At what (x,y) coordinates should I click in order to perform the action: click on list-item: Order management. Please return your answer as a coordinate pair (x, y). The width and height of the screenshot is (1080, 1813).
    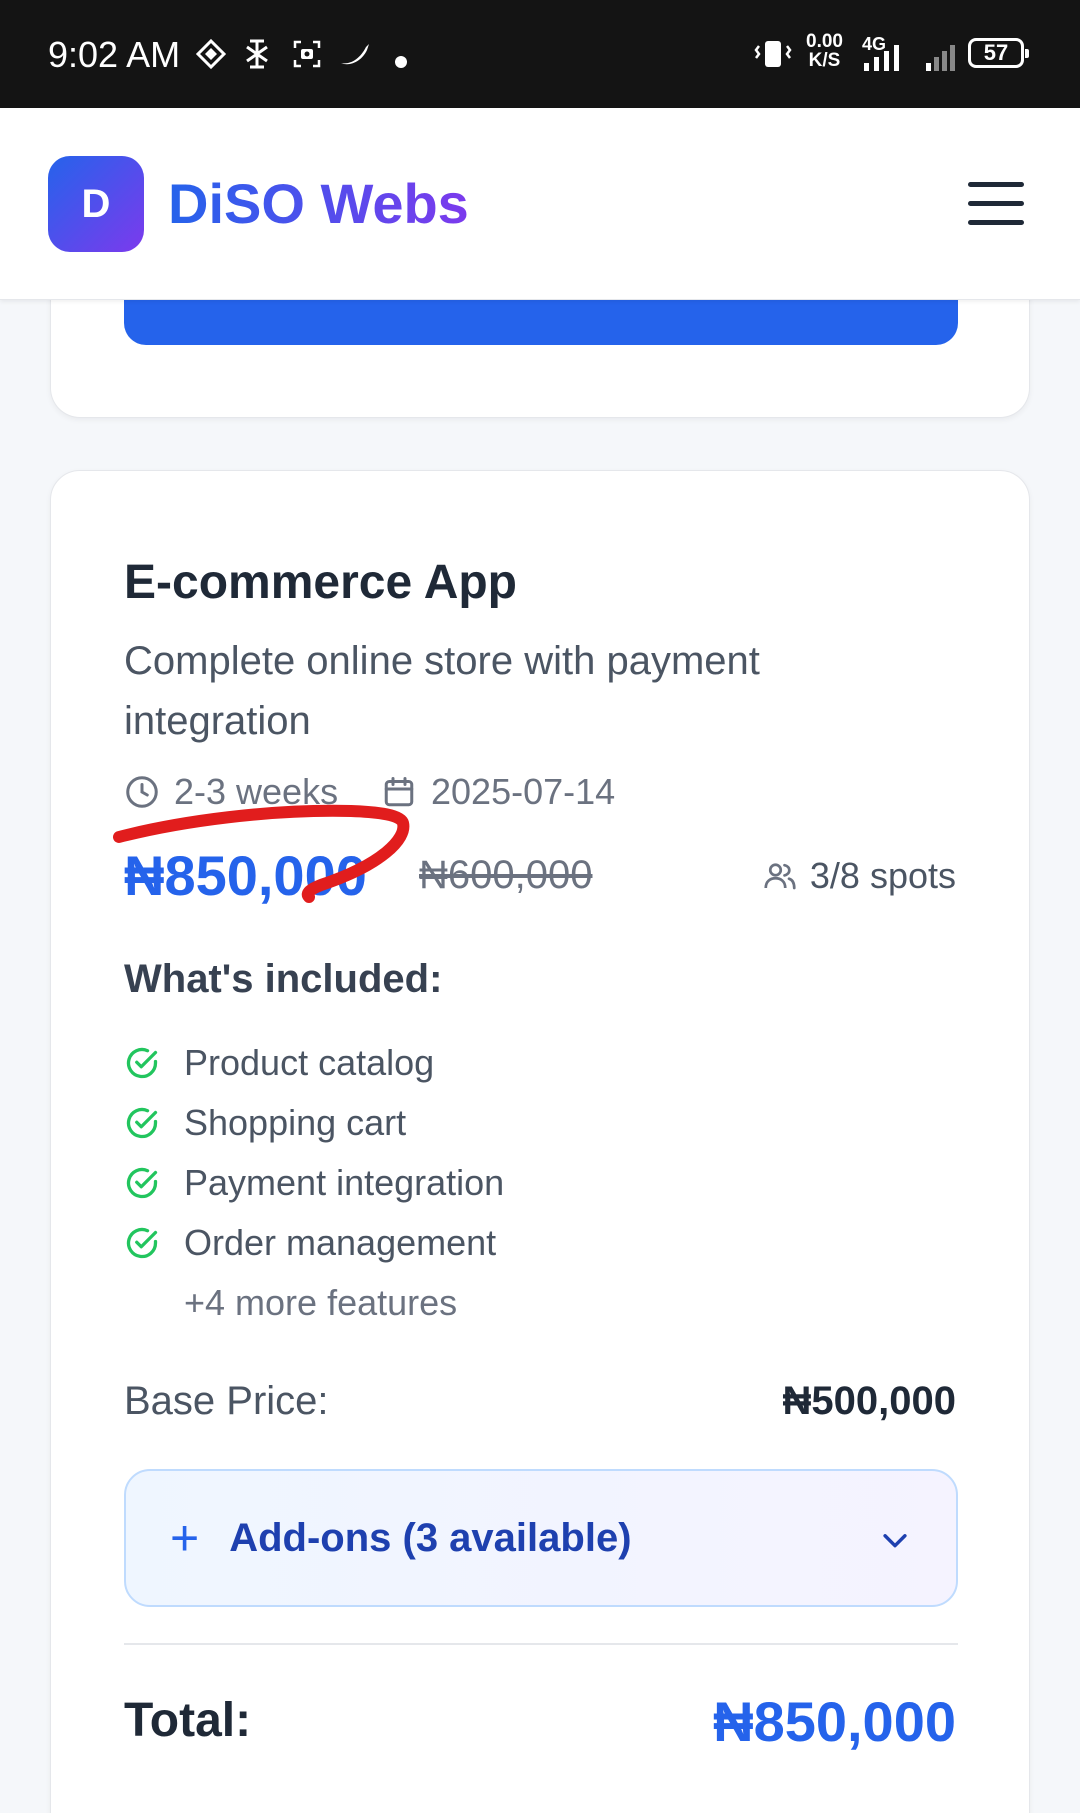
    Looking at the image, I should click on (314, 1243).